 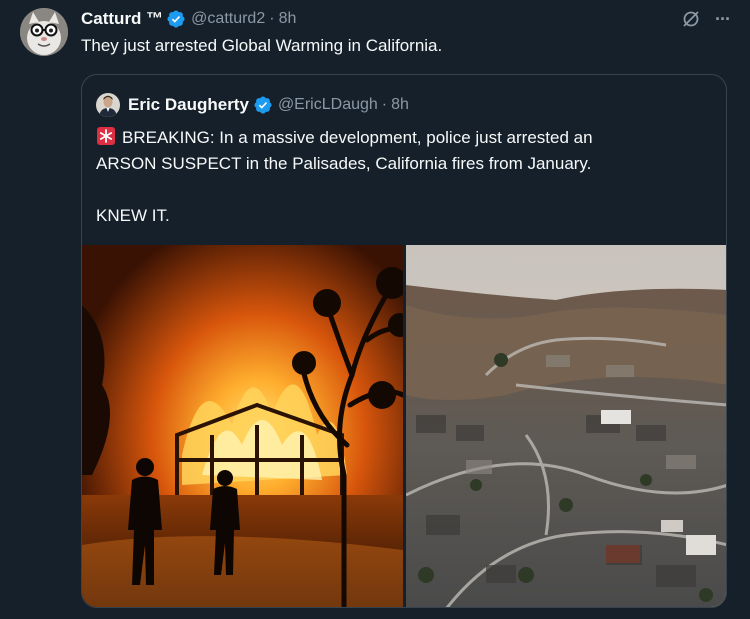 I want to click on siren-emoji-icon, so click(x=106, y=136).